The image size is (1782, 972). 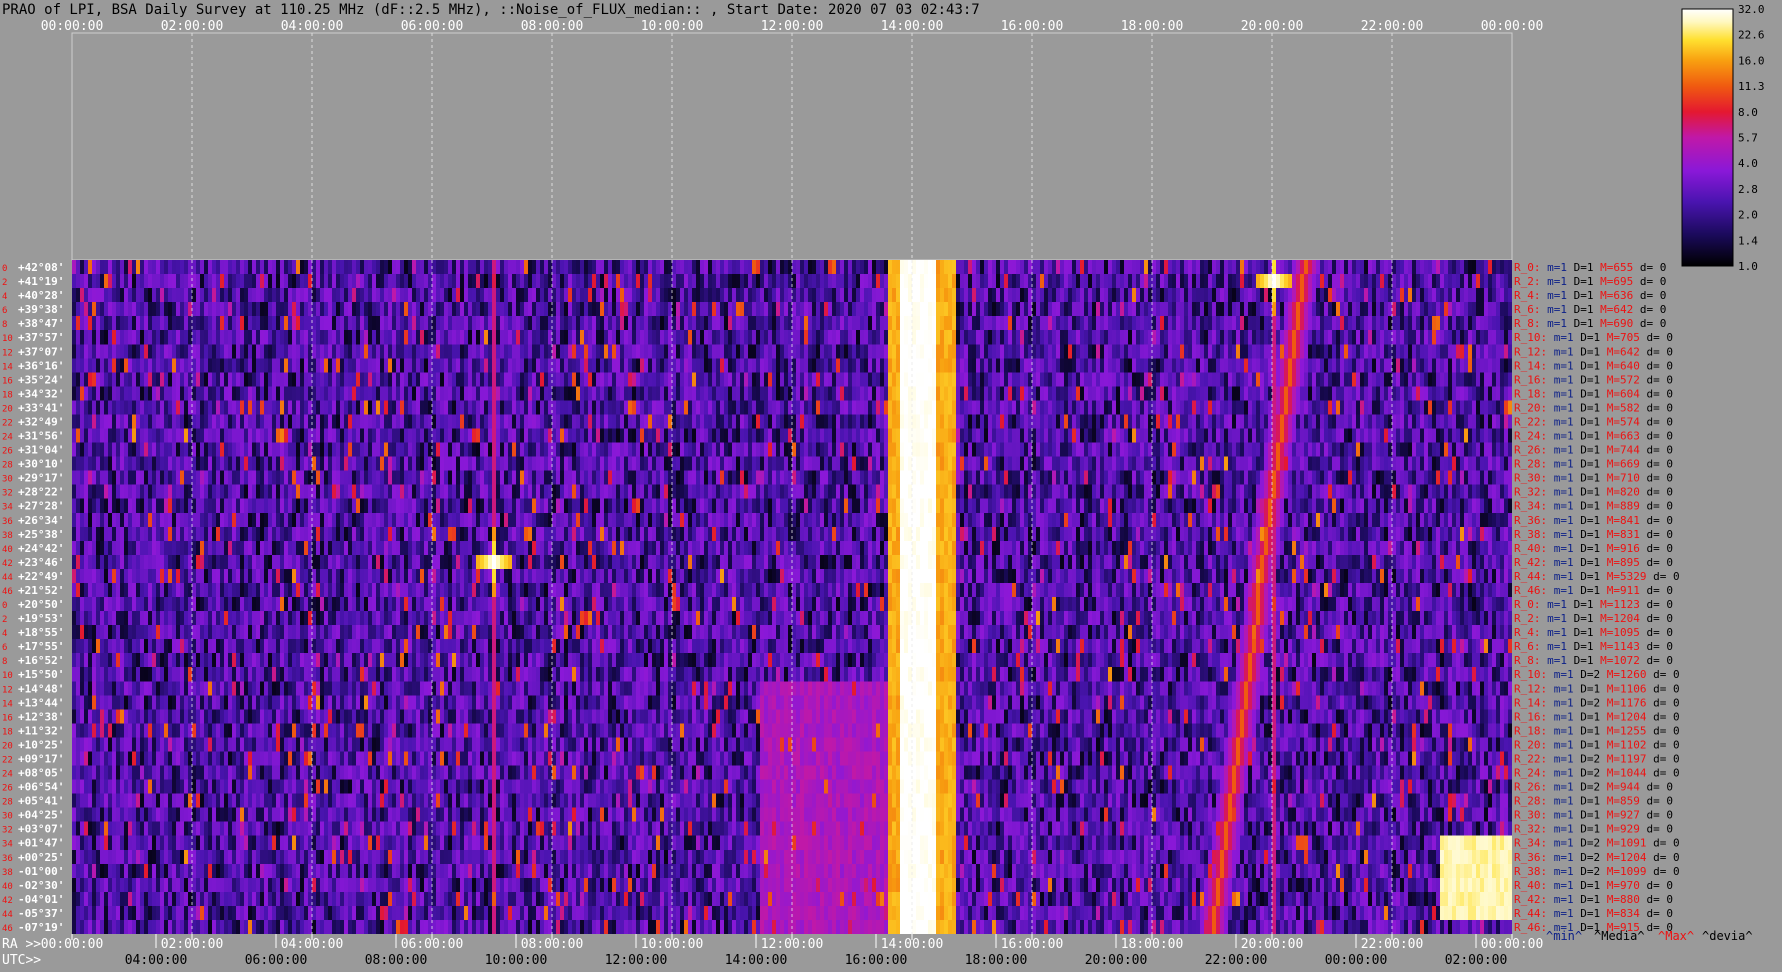 What do you see at coordinates (432, 26) in the screenshot?
I see `top-tick-label: 06:00:00` at bounding box center [432, 26].